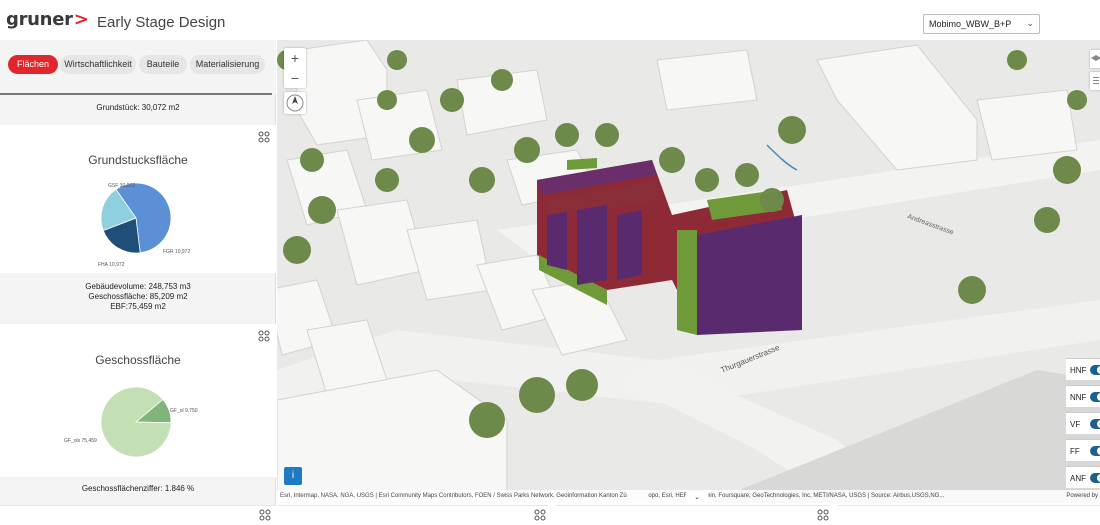 The image size is (1100, 525). I want to click on layer-list-button, so click(1095, 59).